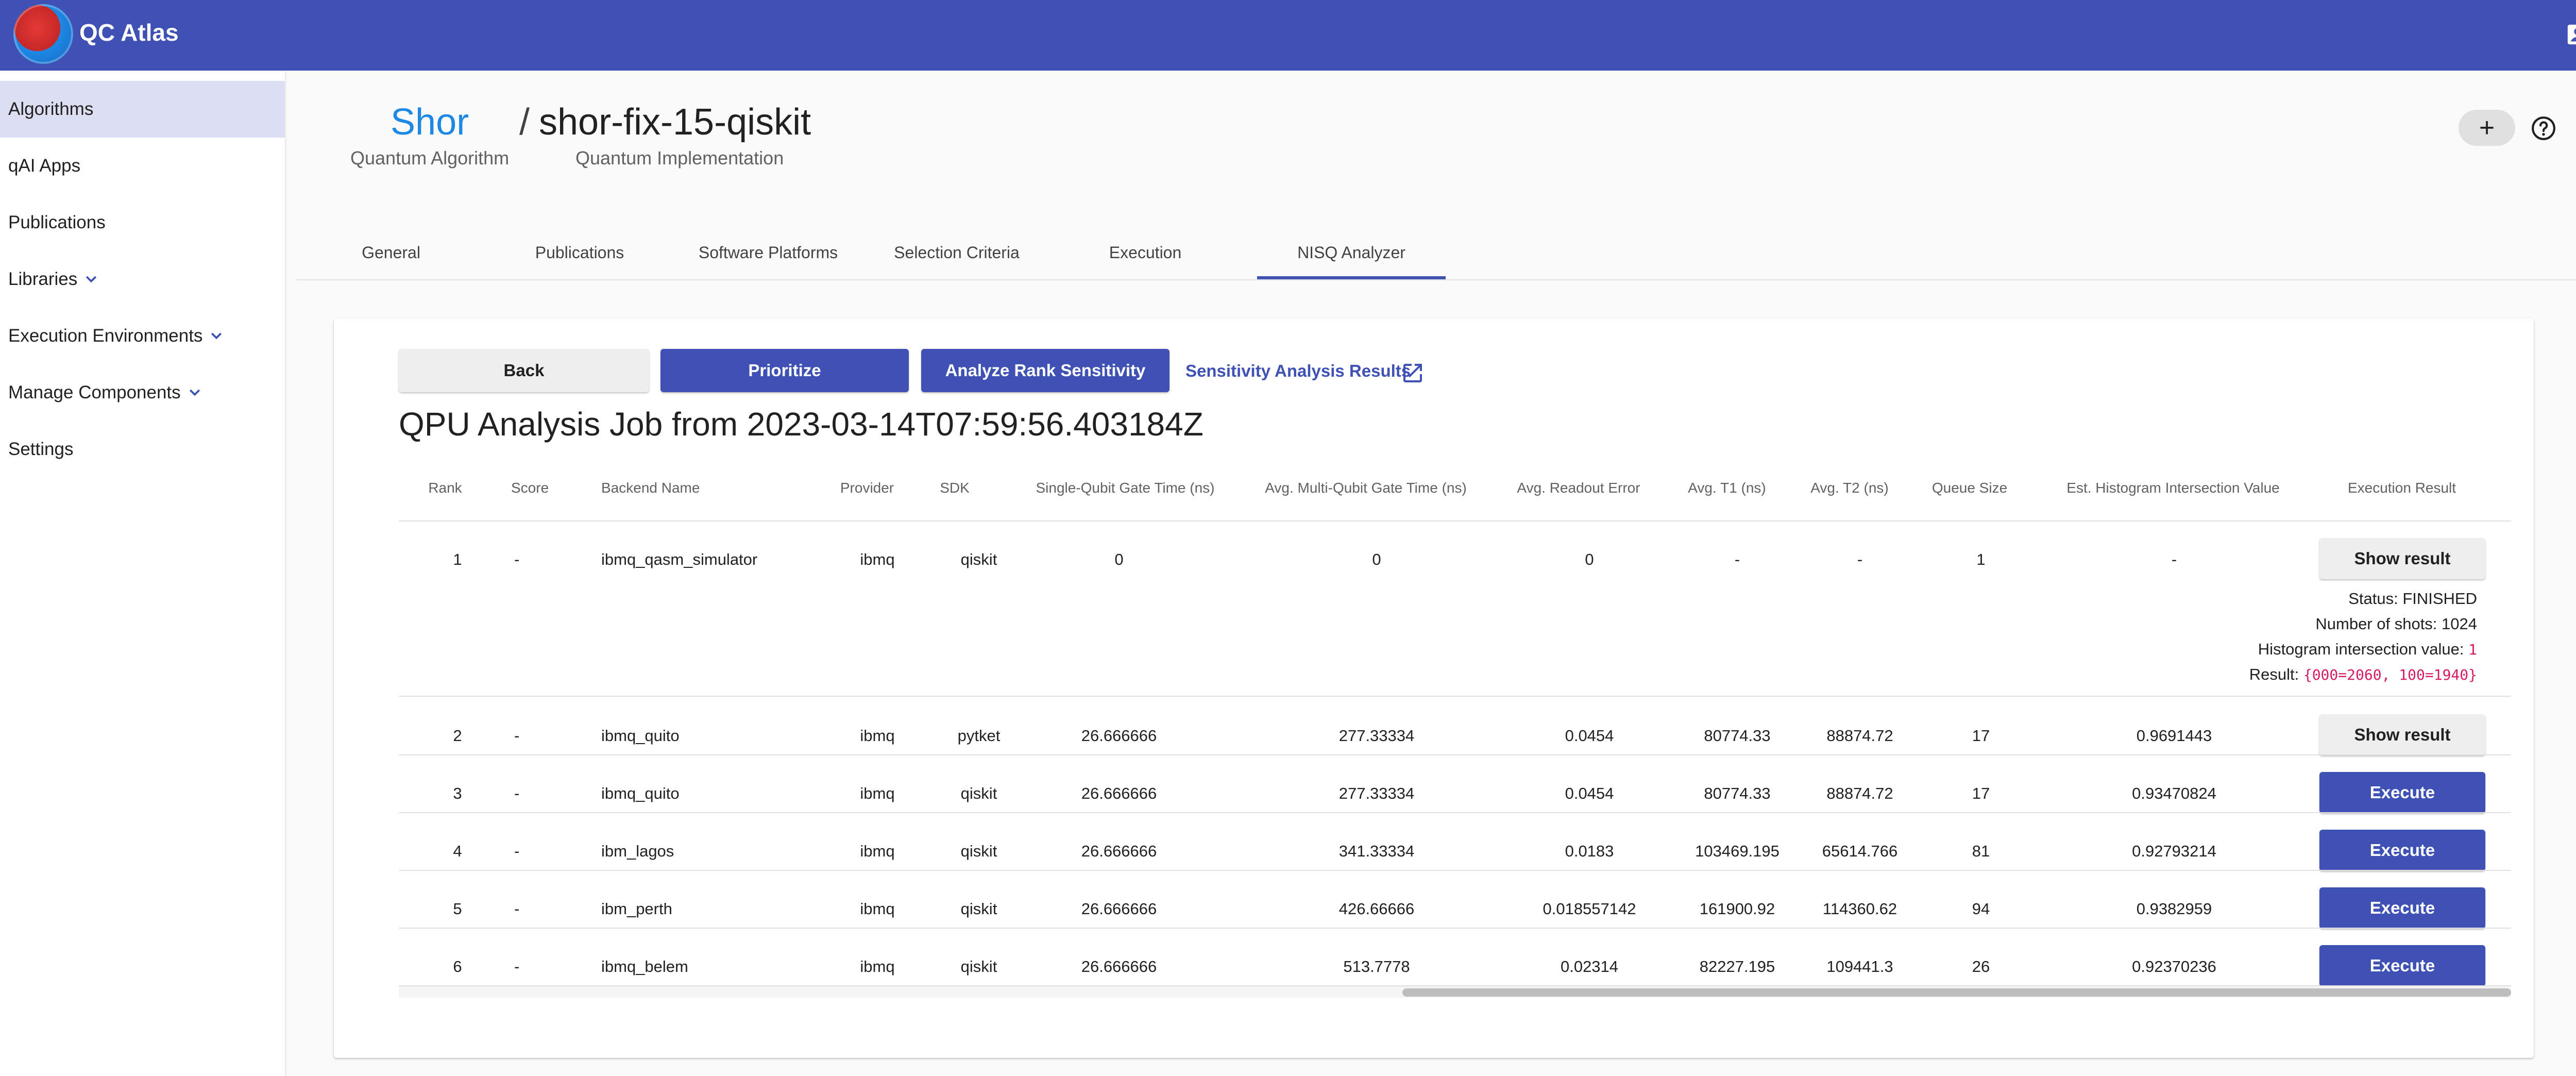 The image size is (2576, 1076). I want to click on cell-backend: ibmq_quito, so click(640, 736).